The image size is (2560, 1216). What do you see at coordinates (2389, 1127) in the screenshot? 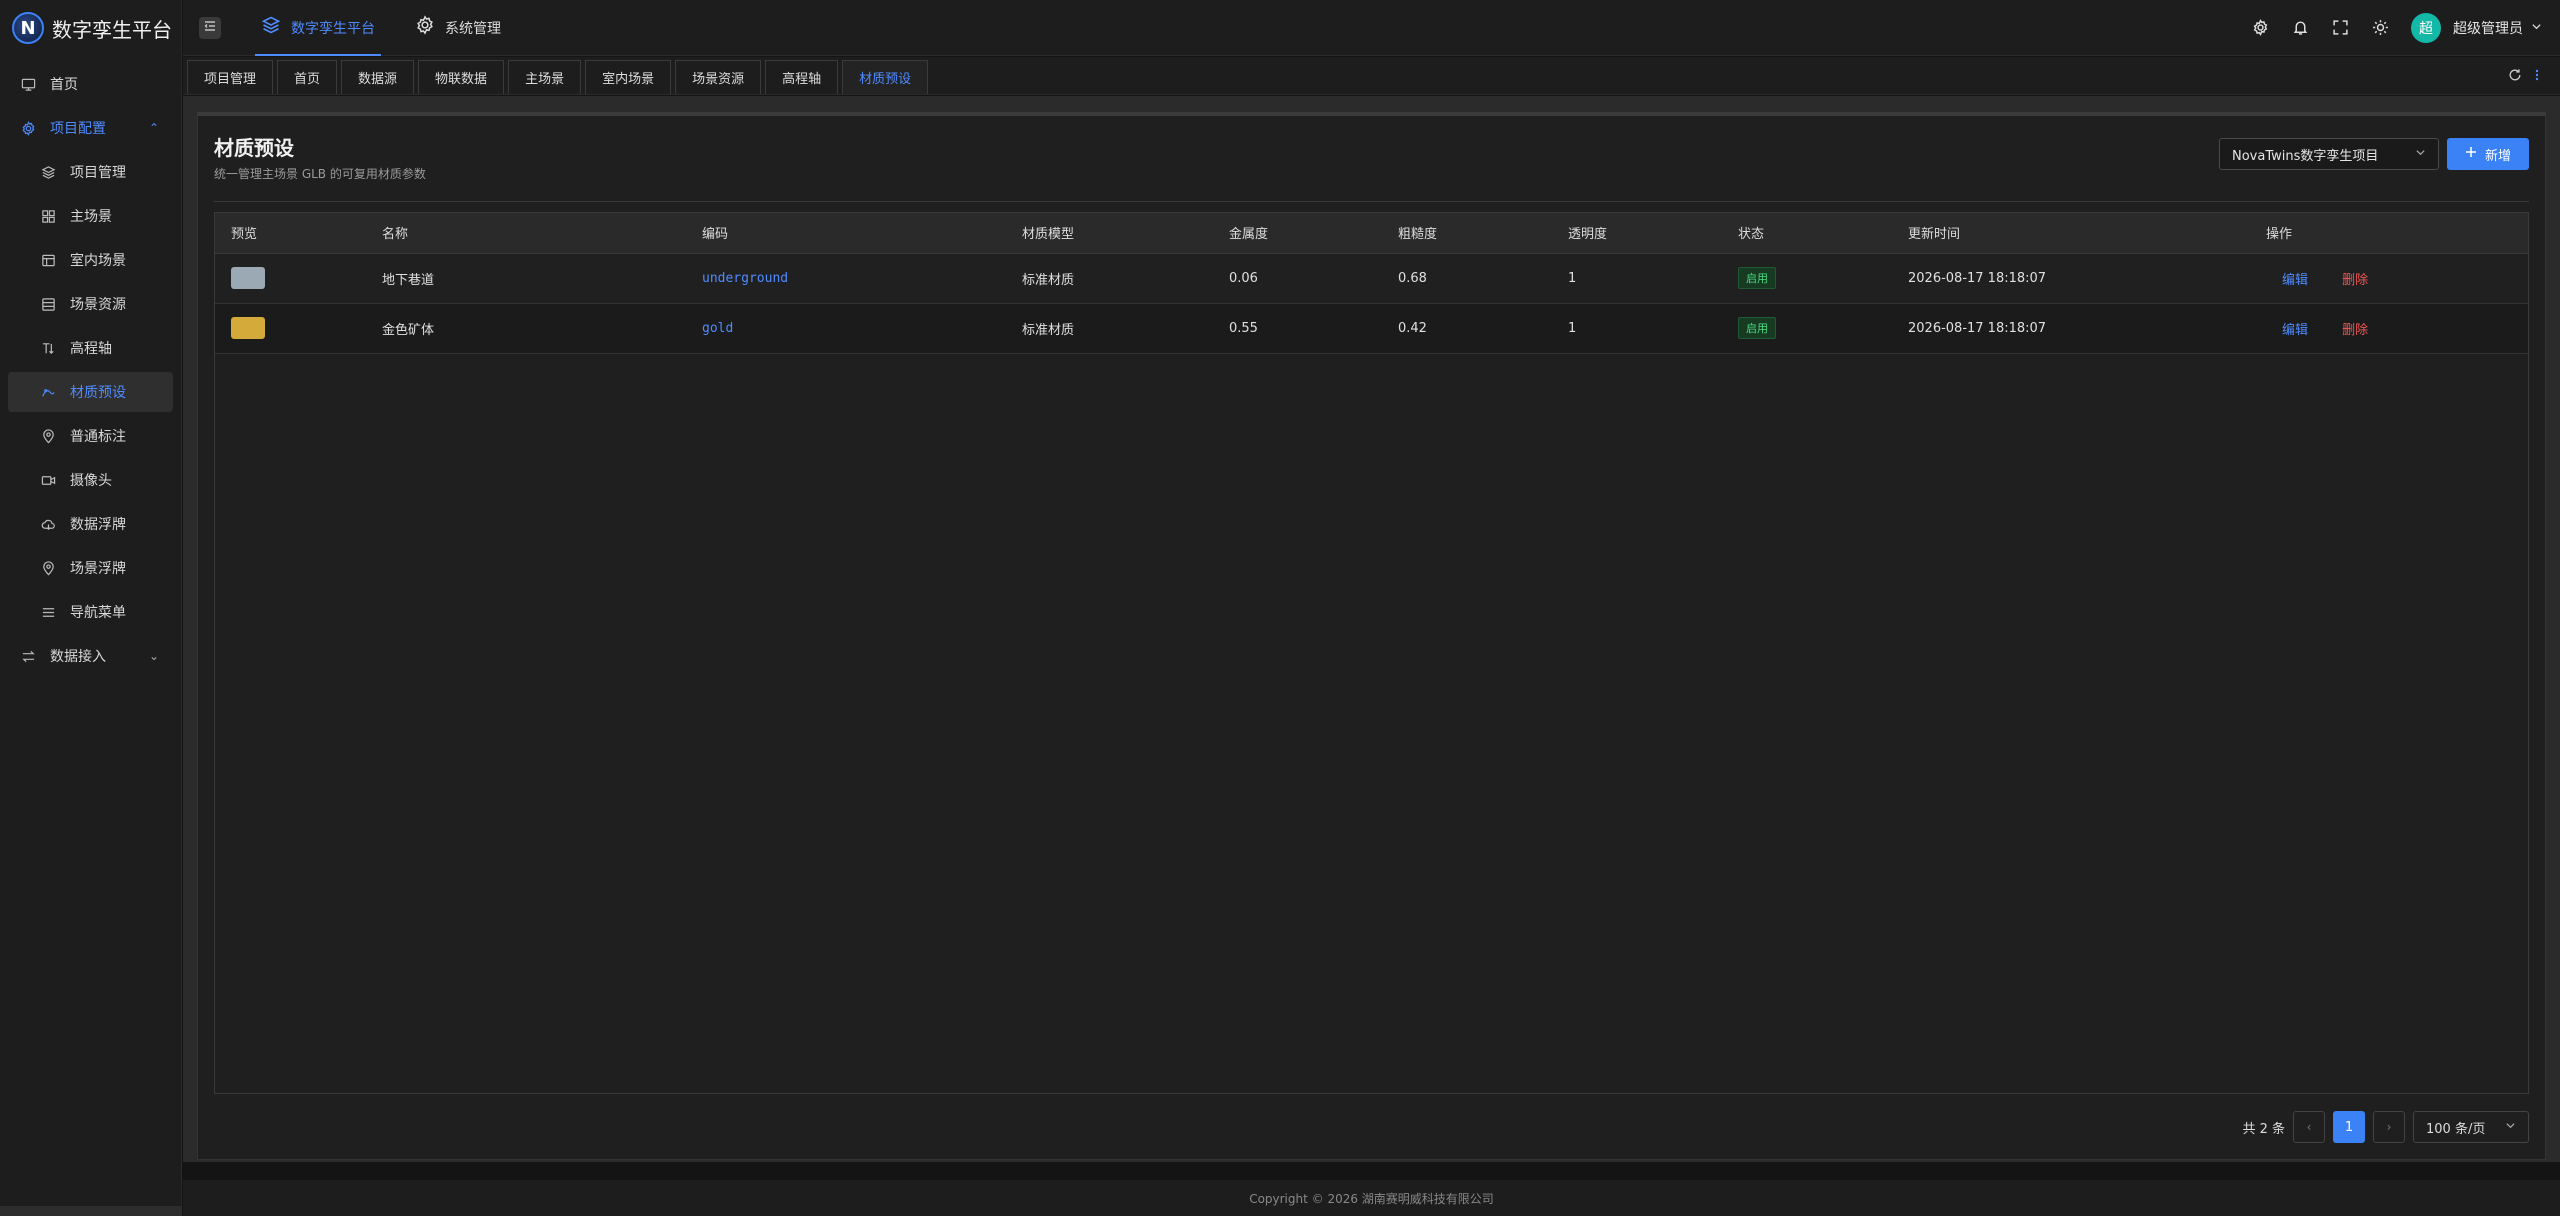
I see `next-page-button: ›` at bounding box center [2389, 1127].